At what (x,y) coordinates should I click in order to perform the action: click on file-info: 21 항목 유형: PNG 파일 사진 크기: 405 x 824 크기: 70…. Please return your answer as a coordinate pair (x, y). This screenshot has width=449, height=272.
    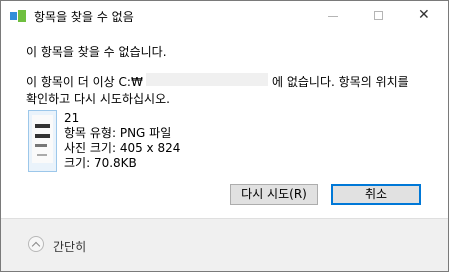
    Looking at the image, I should click on (122, 141).